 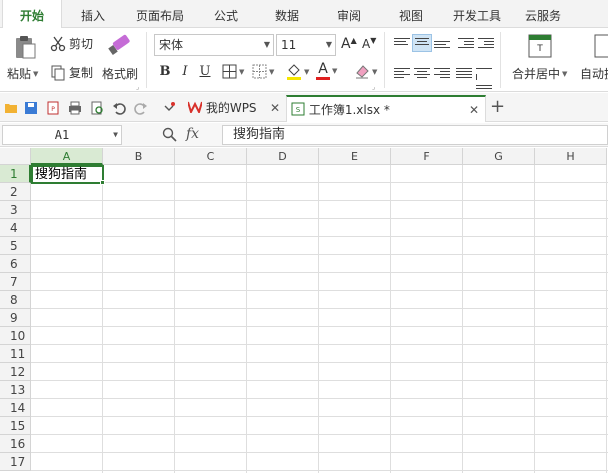 I want to click on cell-style-button: ▼, so click(x=263, y=71).